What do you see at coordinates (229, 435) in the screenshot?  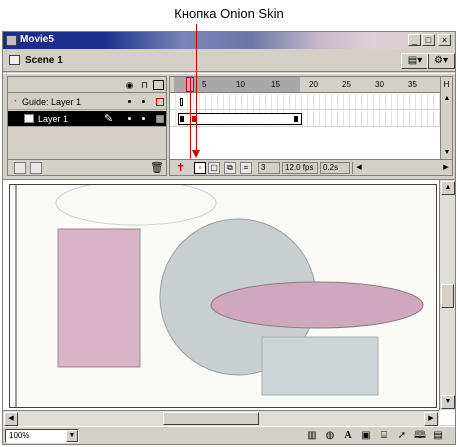 I see `status-bar: 100% ▼ ▥ ◍ A ▣ ⌸ ➚ 🕮 ▤` at bounding box center [229, 435].